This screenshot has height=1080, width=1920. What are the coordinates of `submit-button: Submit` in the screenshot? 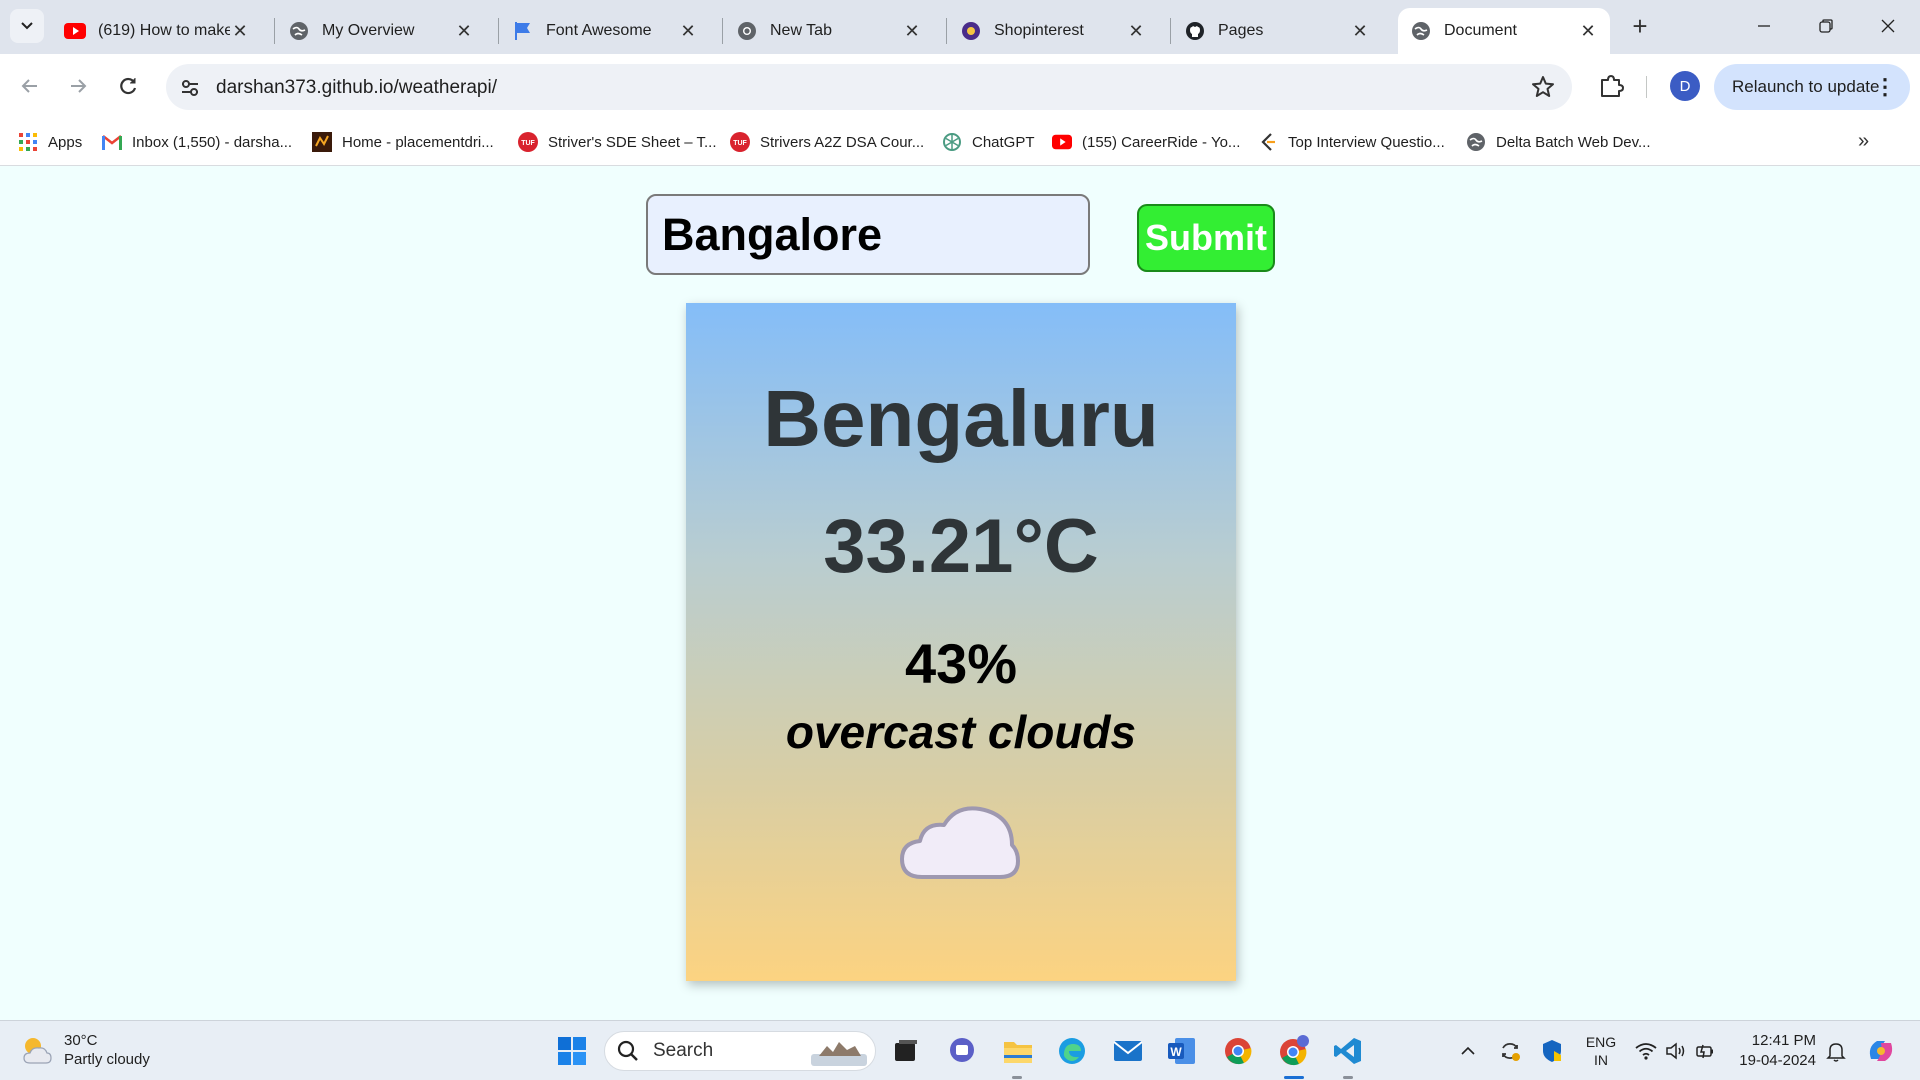 It's located at (1206, 238).